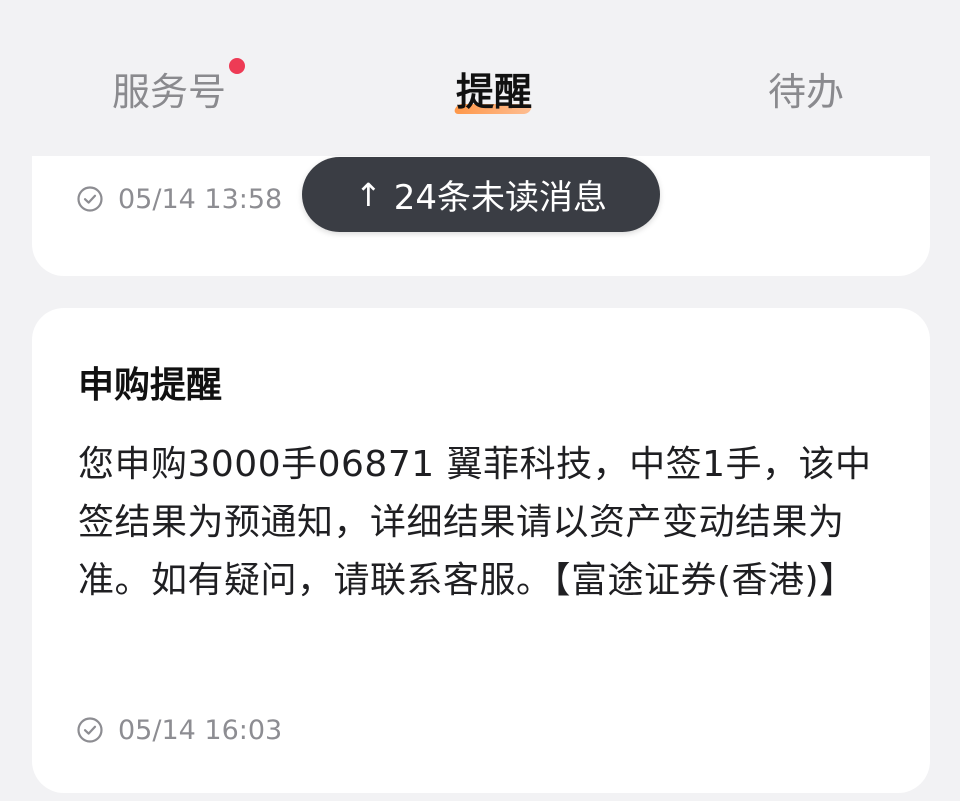 The width and height of the screenshot is (960, 801). I want to click on arrow-up-icon: ↑, so click(368, 194).